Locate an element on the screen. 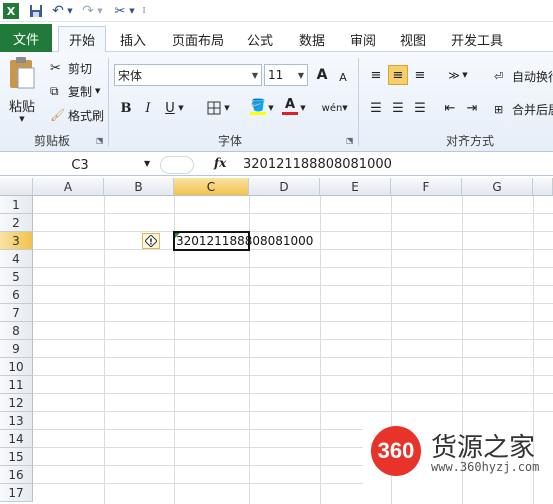  align-top-icon: ≡ is located at coordinates (376, 75).